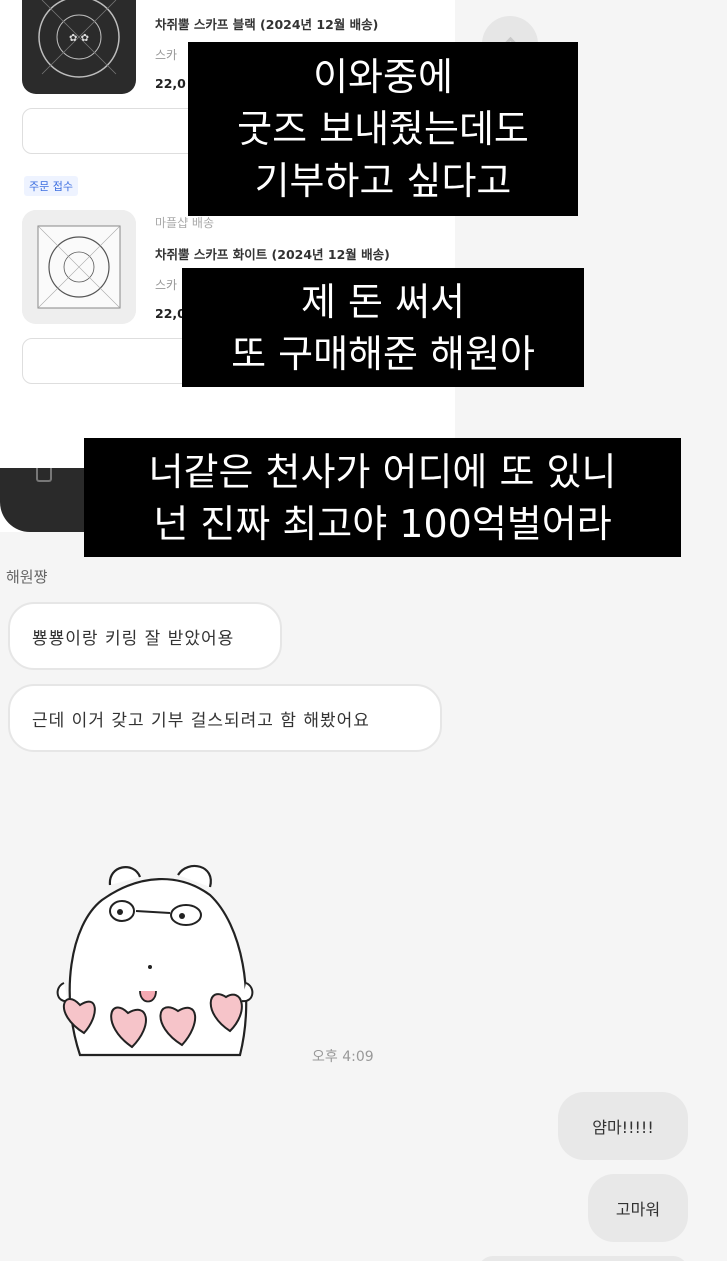  Describe the element at coordinates (383, 353) in the screenshot. I see `caption-line: 또 구매해준 해원아` at that location.